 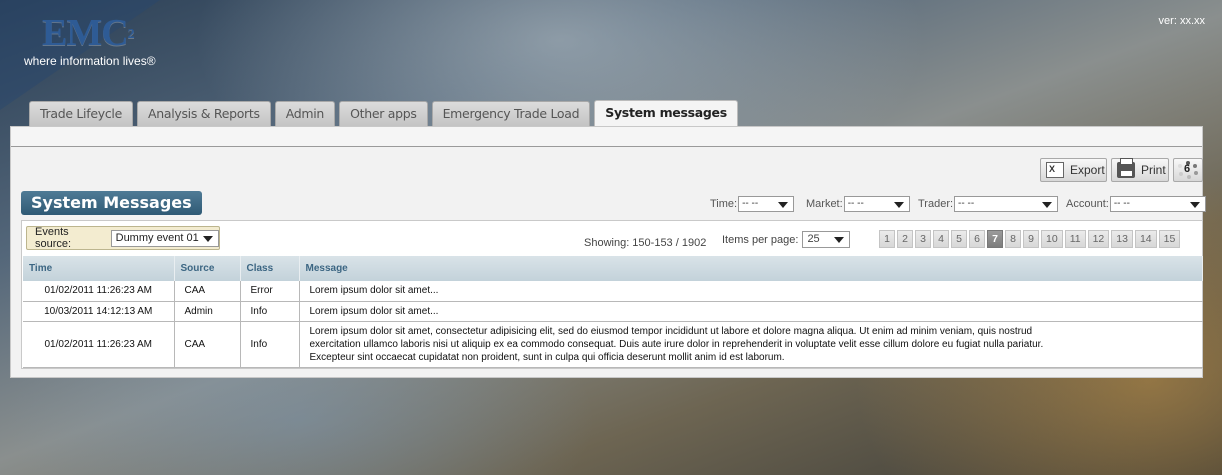 I want to click on tab-emergency-trade-load: Emergency Trade Load, so click(x=511, y=113).